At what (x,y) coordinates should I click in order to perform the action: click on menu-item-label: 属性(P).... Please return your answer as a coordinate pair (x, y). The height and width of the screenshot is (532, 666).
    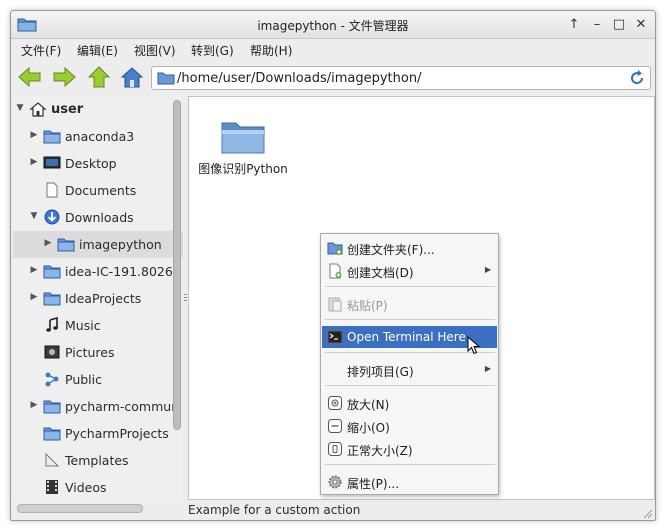
    Looking at the image, I should click on (373, 484).